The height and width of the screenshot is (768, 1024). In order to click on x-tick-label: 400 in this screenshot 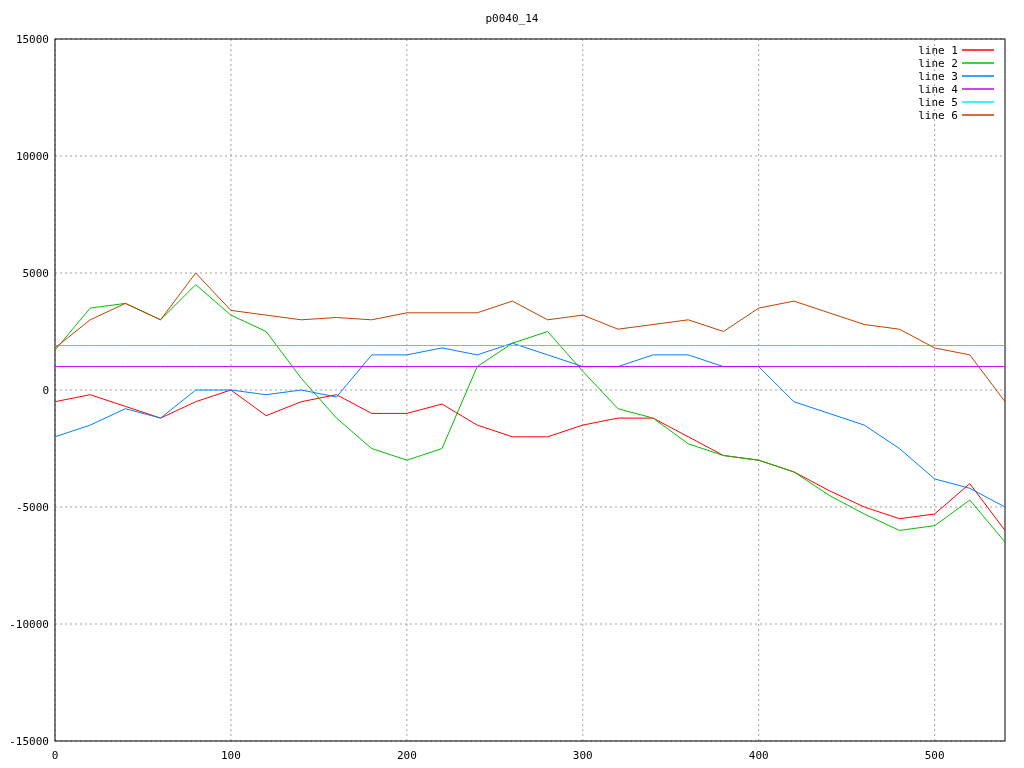, I will do `click(758, 755)`.